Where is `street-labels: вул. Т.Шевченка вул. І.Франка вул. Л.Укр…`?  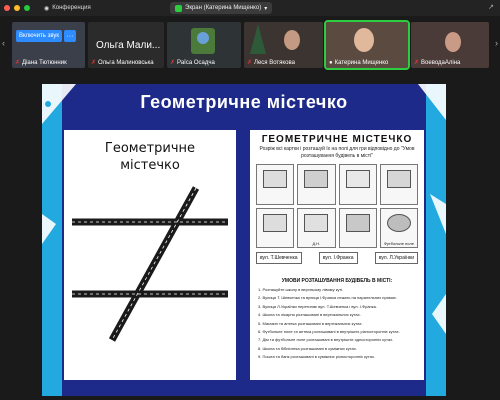
street-labels: вул. Т.Шевченка вул. І.Франка вул. Л.Укр… is located at coordinates (337, 258).